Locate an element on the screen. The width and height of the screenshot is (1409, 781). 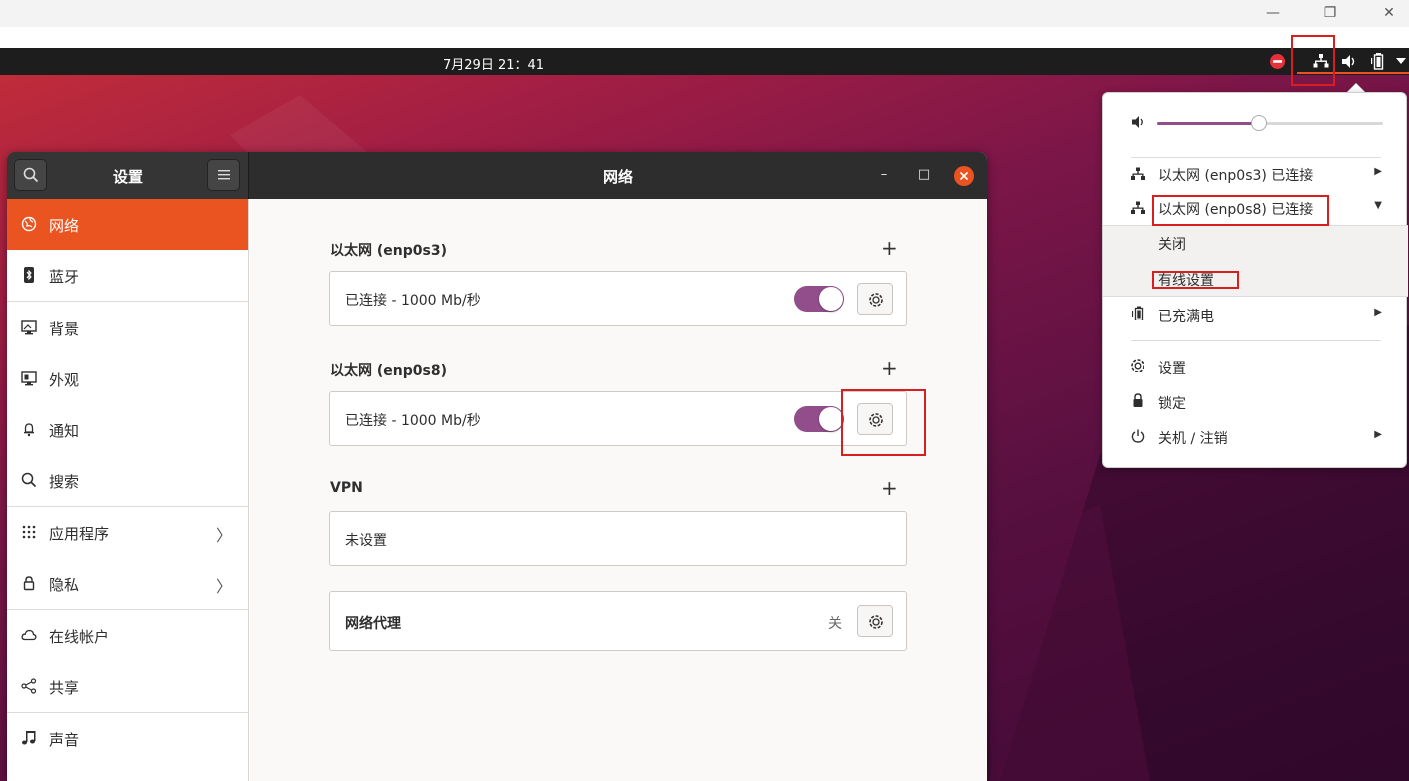
background-icon is located at coordinates (29, 327).